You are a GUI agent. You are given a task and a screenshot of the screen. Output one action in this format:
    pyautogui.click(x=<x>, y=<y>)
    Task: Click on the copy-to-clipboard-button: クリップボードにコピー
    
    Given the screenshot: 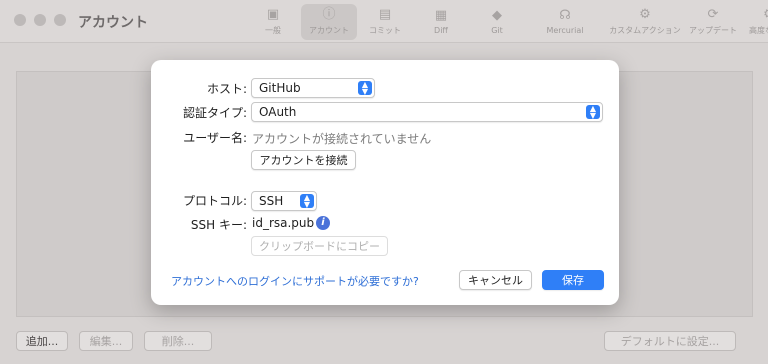 What is the action you would take?
    pyautogui.click(x=319, y=246)
    